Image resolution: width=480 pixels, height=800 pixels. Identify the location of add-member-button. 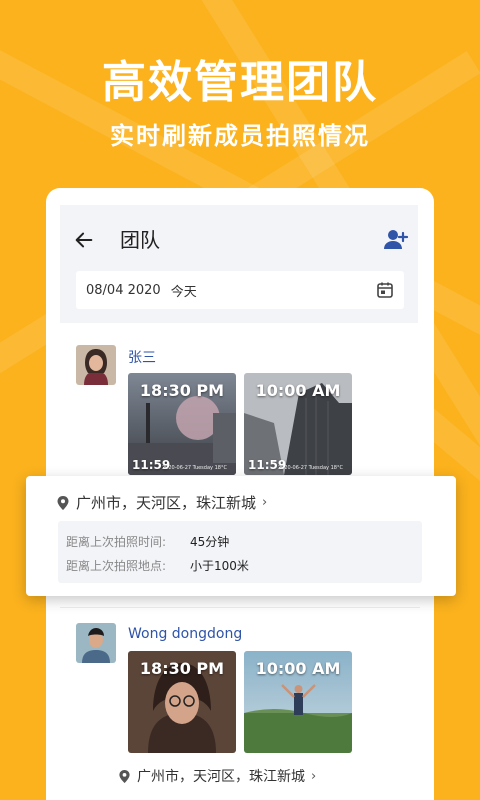
(396, 240).